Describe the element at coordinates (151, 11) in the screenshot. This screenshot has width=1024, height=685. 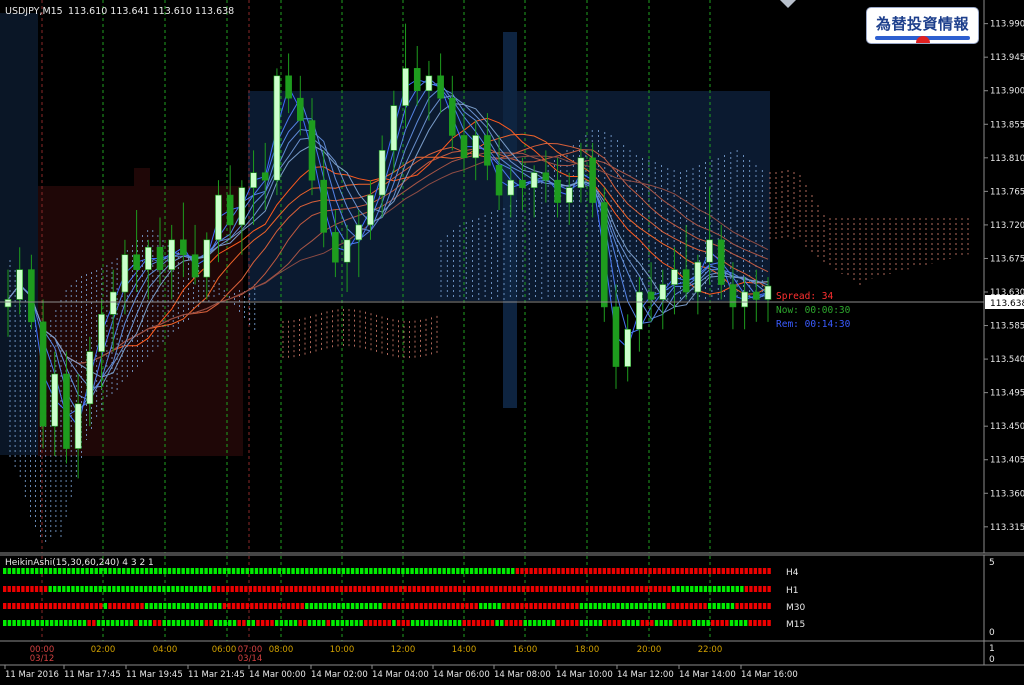
I see `ohlc-readout: 113.610 113.641 113.610 113.638` at that location.